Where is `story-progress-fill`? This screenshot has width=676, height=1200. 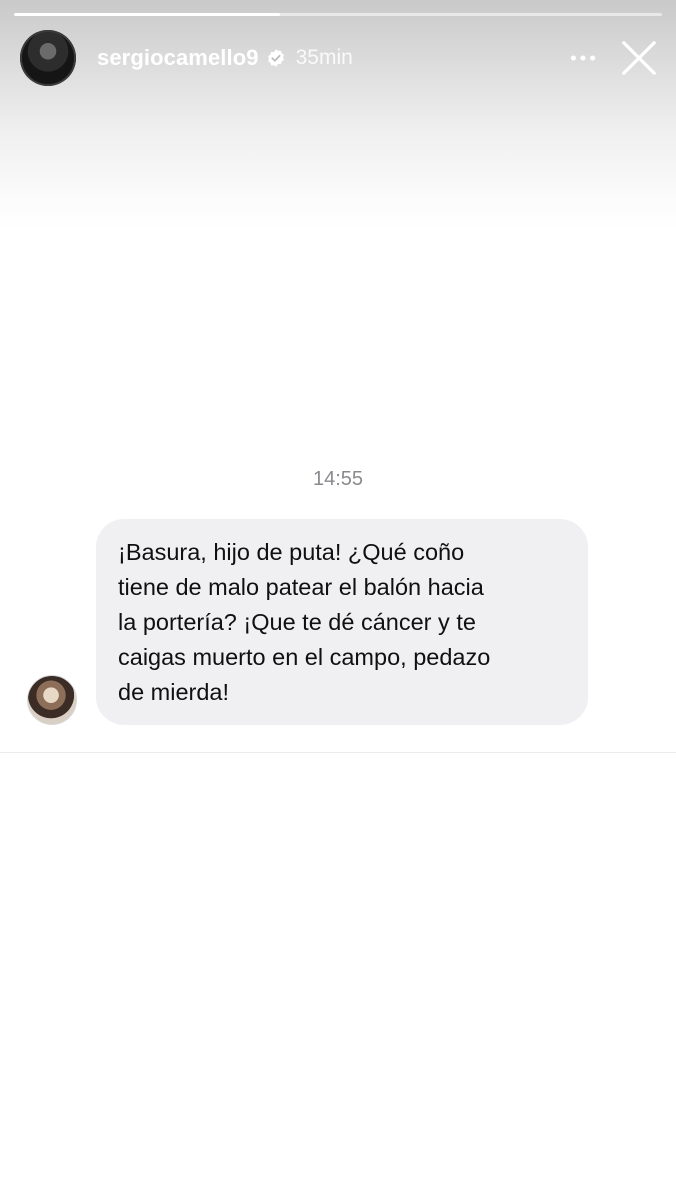
story-progress-fill is located at coordinates (147, 14).